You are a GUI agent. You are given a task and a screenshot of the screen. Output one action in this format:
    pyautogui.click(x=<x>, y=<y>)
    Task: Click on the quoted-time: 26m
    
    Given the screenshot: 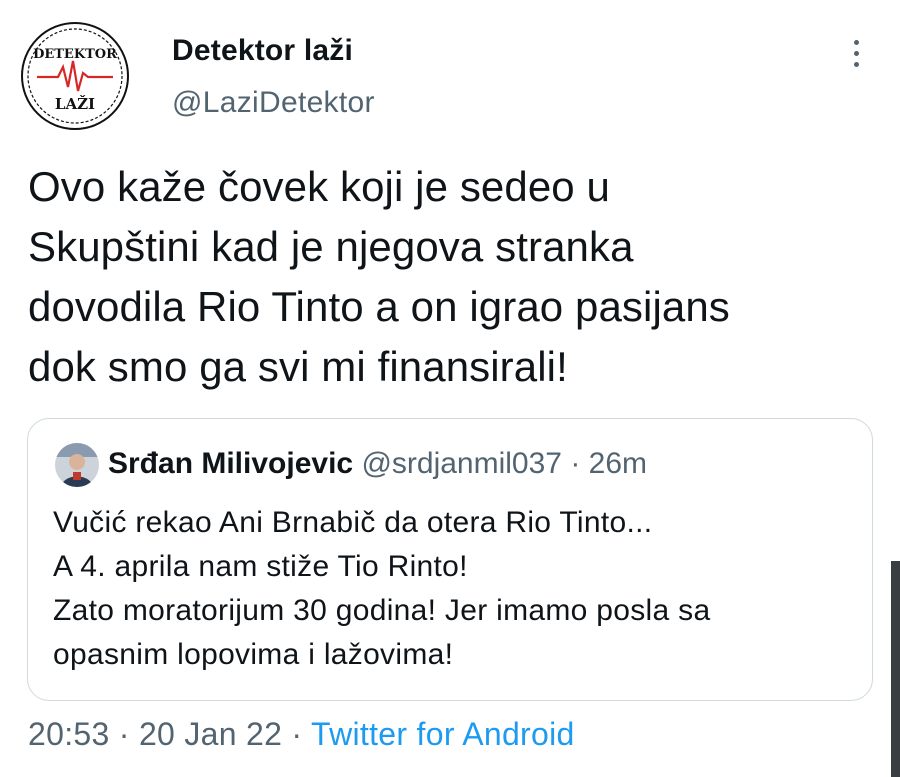 What is the action you would take?
    pyautogui.click(x=618, y=463)
    